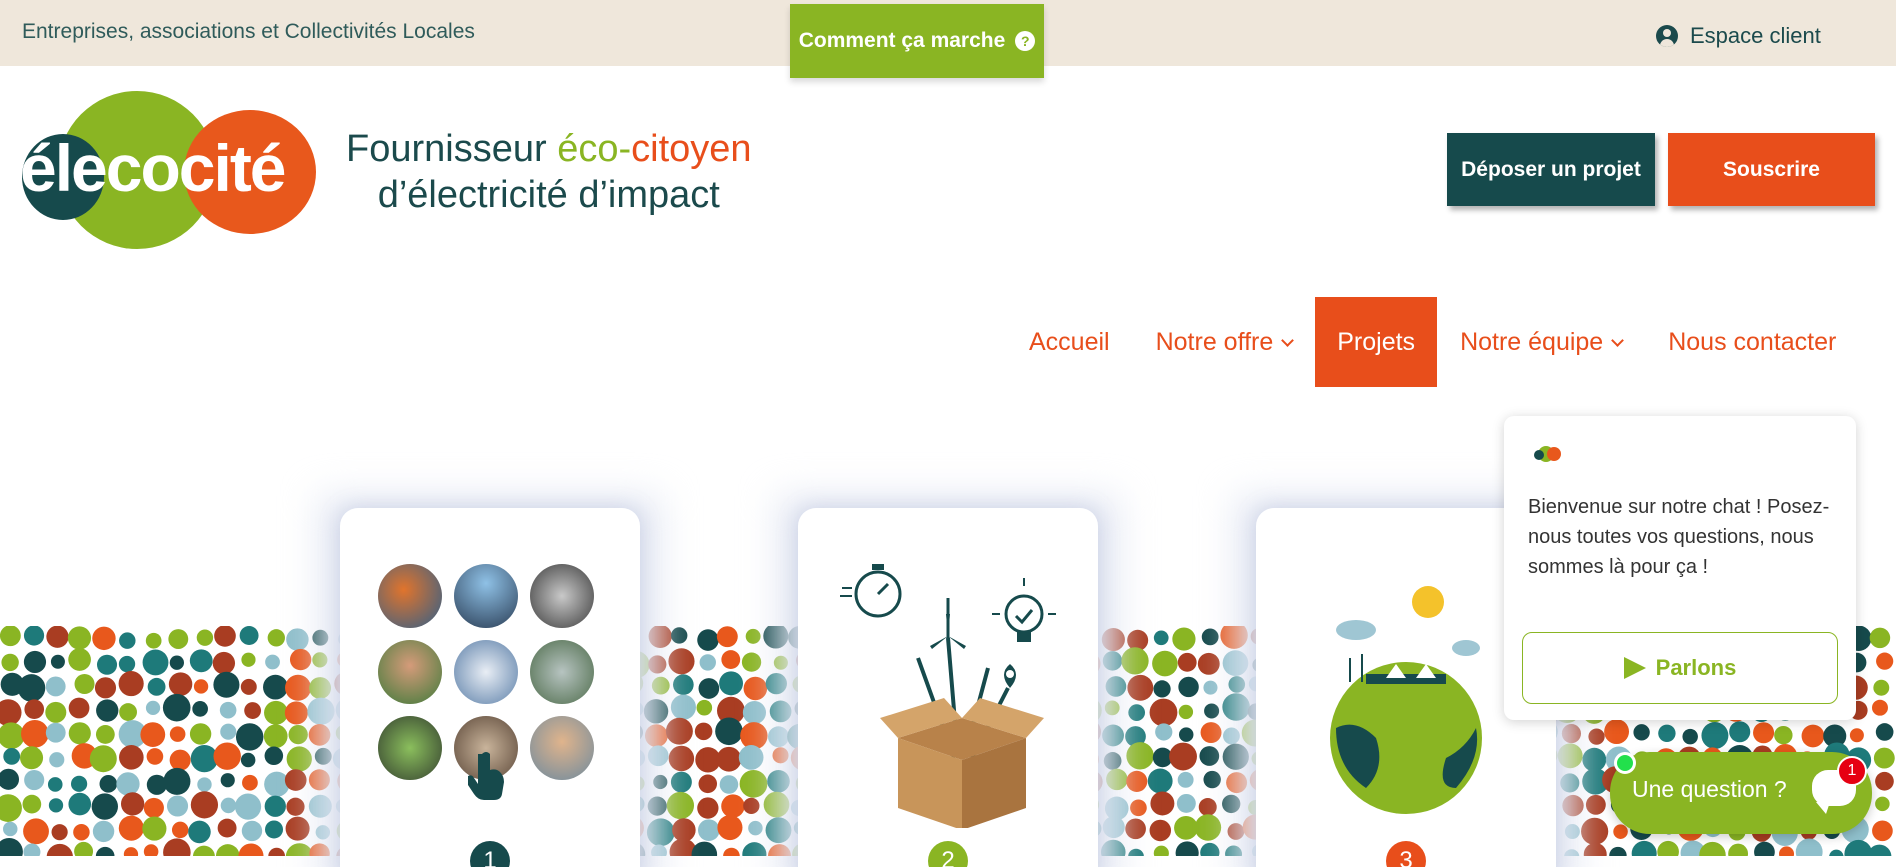 The width and height of the screenshot is (1896, 867). I want to click on nav-item-label: Projets, so click(1376, 341).